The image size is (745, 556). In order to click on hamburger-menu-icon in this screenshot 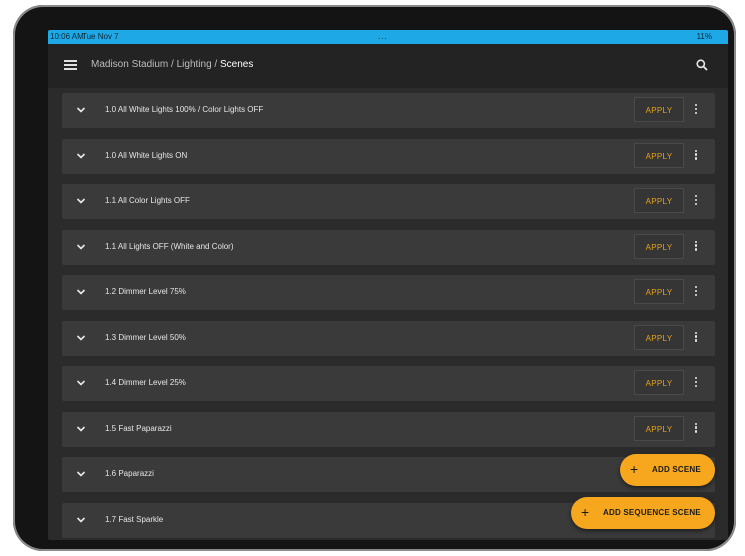, I will do `click(70, 65)`.